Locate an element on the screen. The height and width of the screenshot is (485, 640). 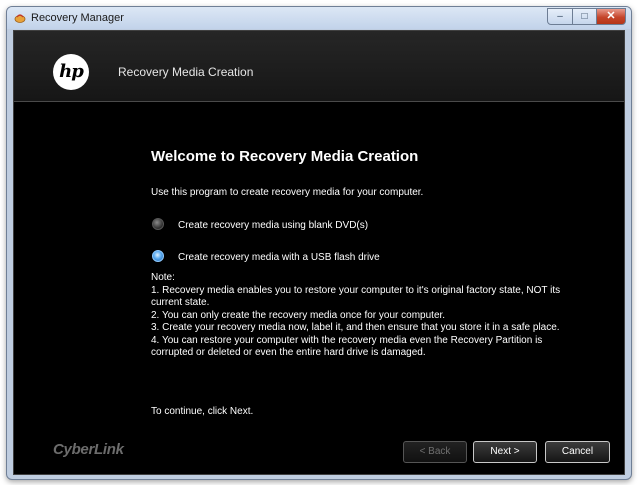
dvd-option-radio is located at coordinates (158, 224).